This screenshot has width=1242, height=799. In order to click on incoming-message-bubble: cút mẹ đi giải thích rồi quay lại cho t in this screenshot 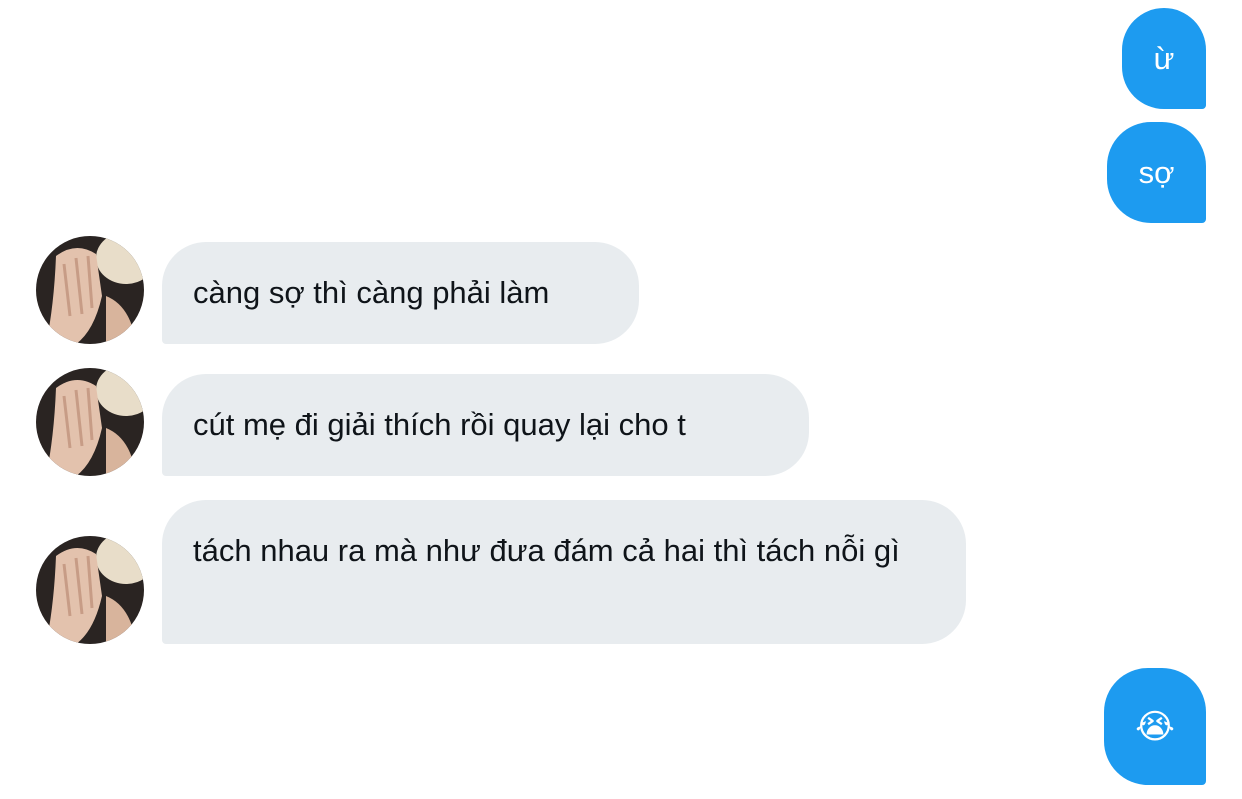, I will do `click(485, 425)`.